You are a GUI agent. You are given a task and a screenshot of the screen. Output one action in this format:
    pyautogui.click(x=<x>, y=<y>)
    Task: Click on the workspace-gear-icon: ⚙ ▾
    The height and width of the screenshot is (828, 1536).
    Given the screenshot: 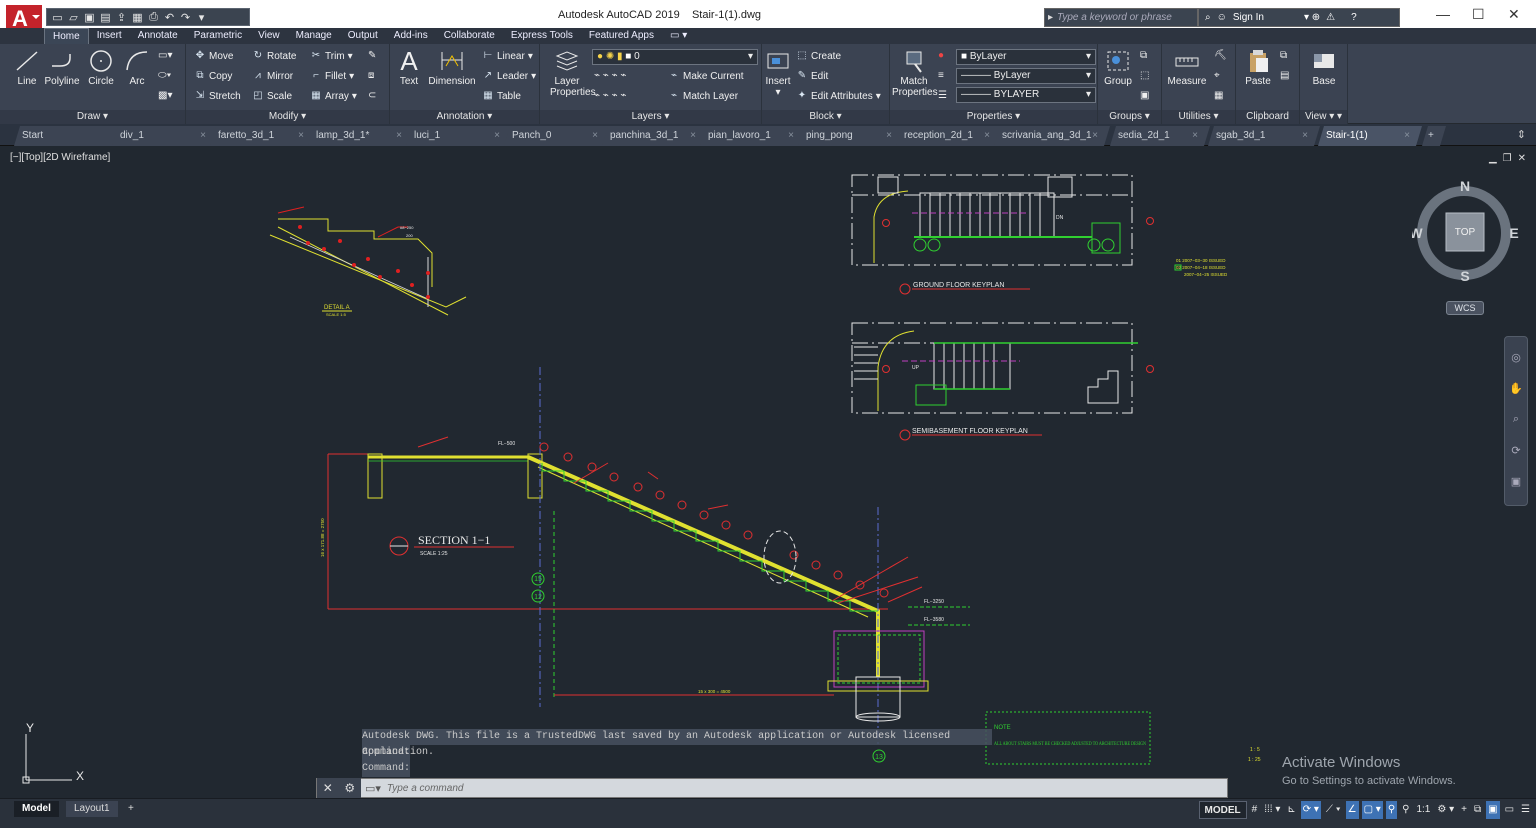 What is the action you would take?
    pyautogui.click(x=1445, y=810)
    